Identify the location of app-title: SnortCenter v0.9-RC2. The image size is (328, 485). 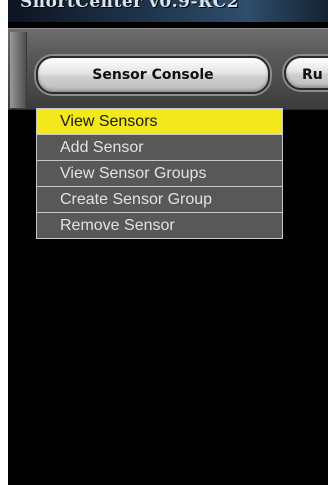
(130, 6).